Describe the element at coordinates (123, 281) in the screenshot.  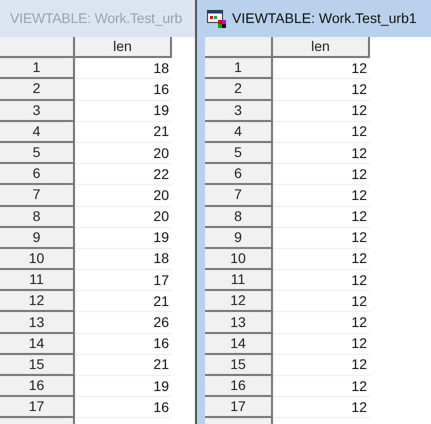
I see `table-cell: 17` at that location.